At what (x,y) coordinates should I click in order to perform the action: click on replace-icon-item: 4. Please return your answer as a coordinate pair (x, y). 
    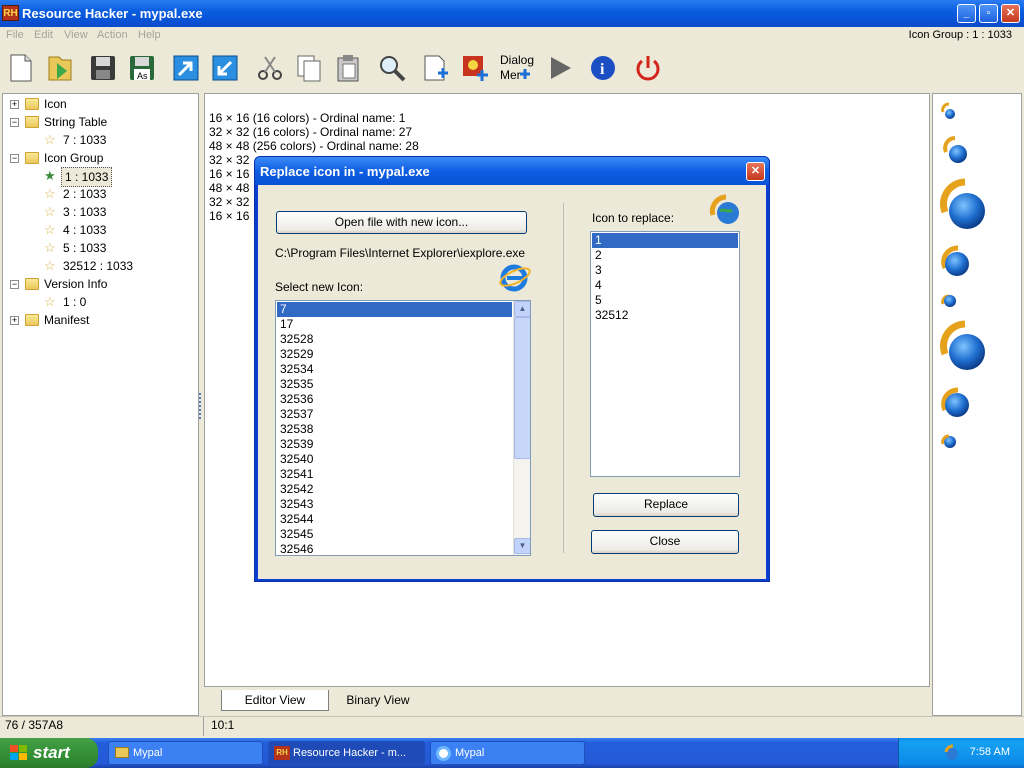
    Looking at the image, I should click on (665, 285).